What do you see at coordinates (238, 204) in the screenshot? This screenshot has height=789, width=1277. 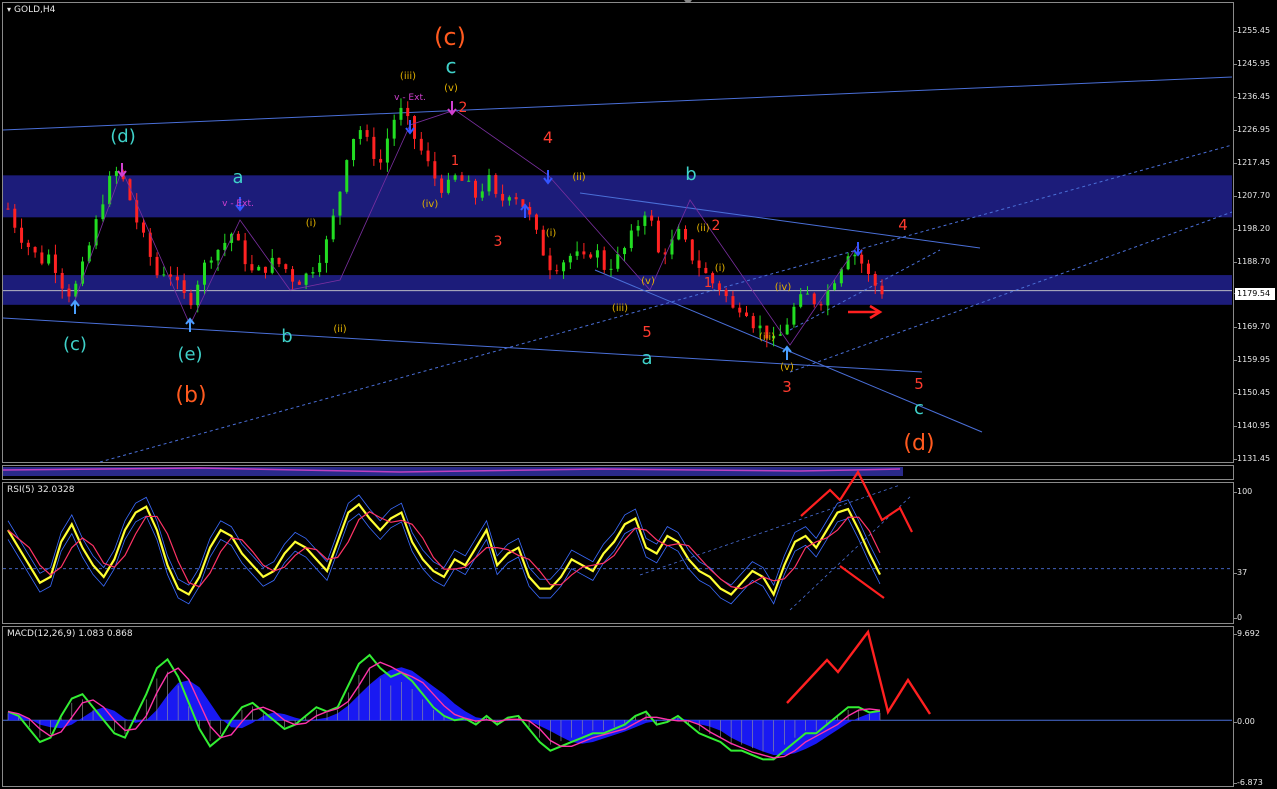 I see `wave-label: v - Ext.` at bounding box center [238, 204].